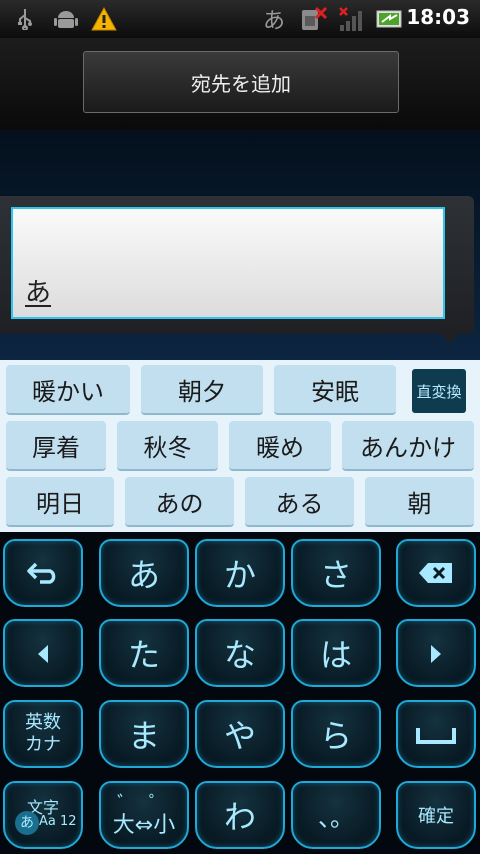  Describe the element at coordinates (299, 502) in the screenshot. I see `candidate-item: ある` at that location.